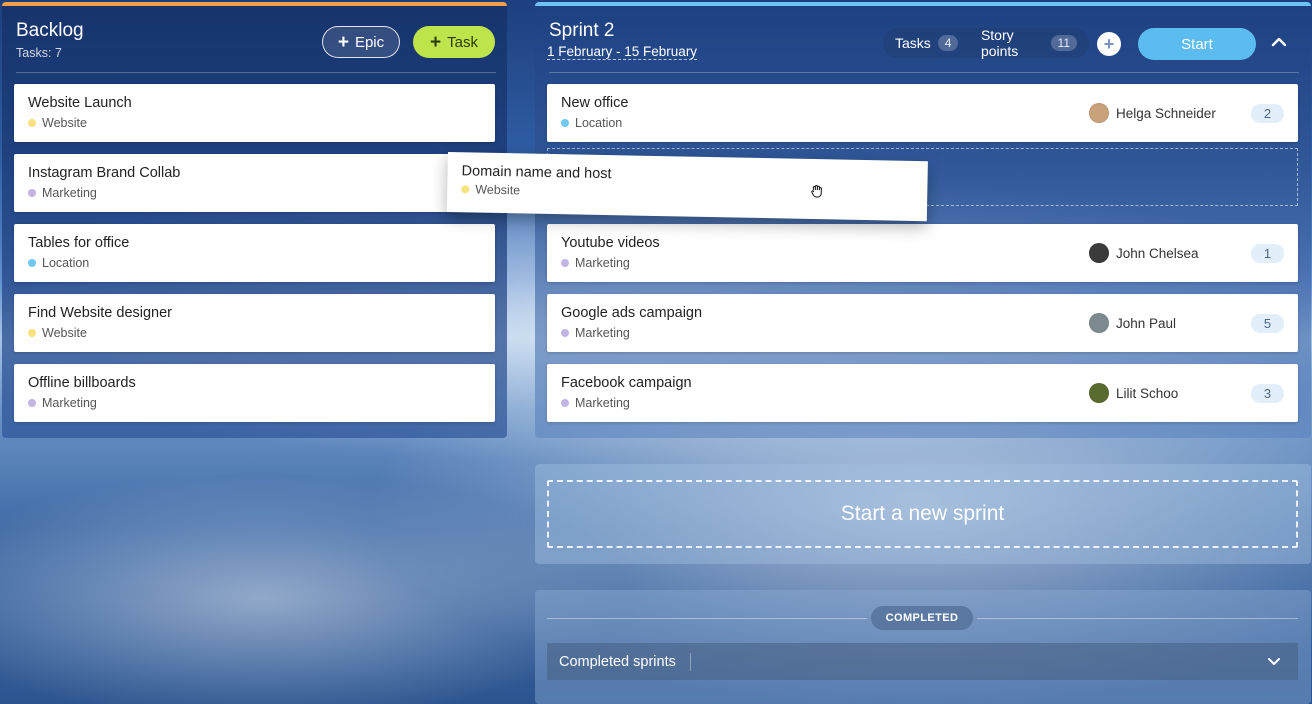 This screenshot has width=1312, height=704. What do you see at coordinates (816, 191) in the screenshot?
I see `grab-hand-icon` at bounding box center [816, 191].